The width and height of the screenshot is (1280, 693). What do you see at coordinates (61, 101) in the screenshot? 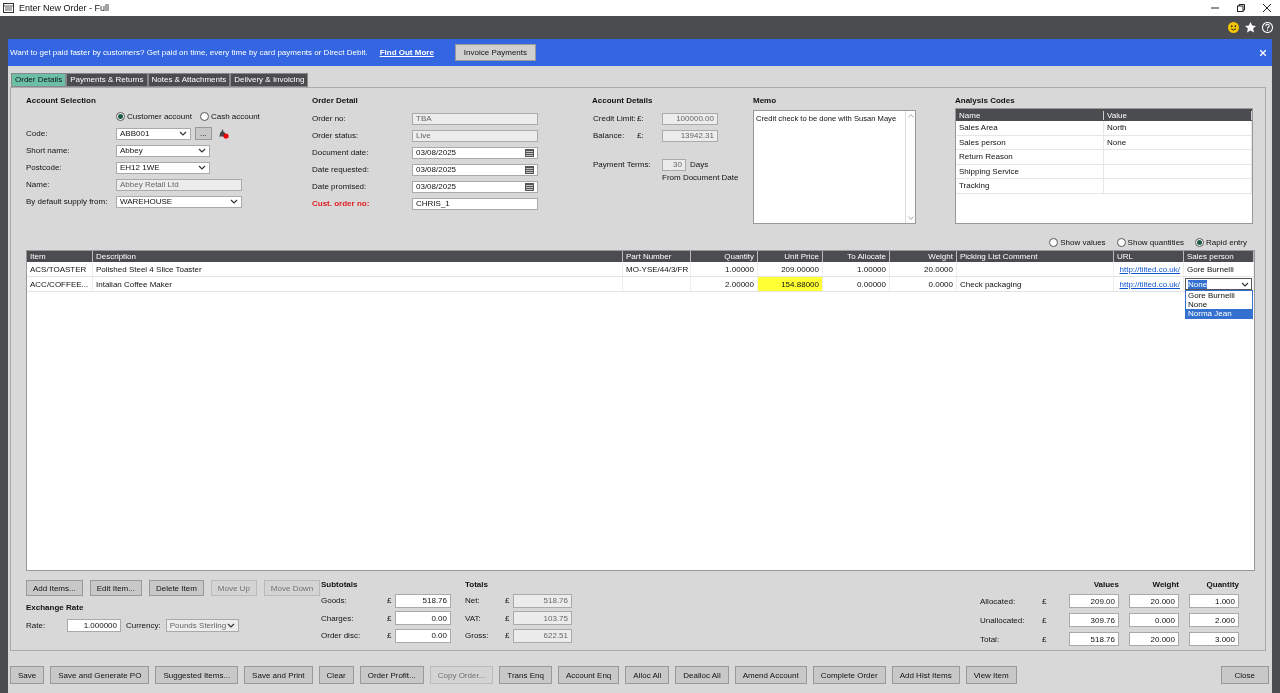
I see `section-heading: Account Selection` at bounding box center [61, 101].